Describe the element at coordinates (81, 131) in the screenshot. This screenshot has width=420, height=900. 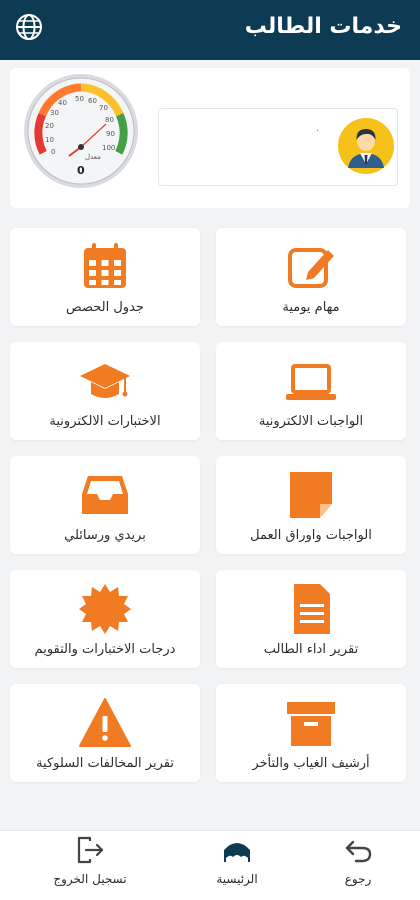
I see `grade-gauge: 0 10 20 30 40 50 60 70 80 90 100 معدل 0` at that location.